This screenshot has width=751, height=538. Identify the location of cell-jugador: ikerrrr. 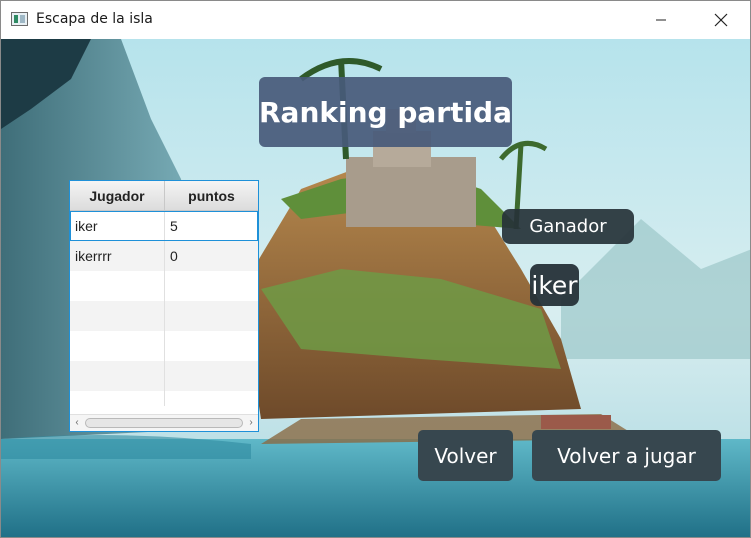
(117, 256).